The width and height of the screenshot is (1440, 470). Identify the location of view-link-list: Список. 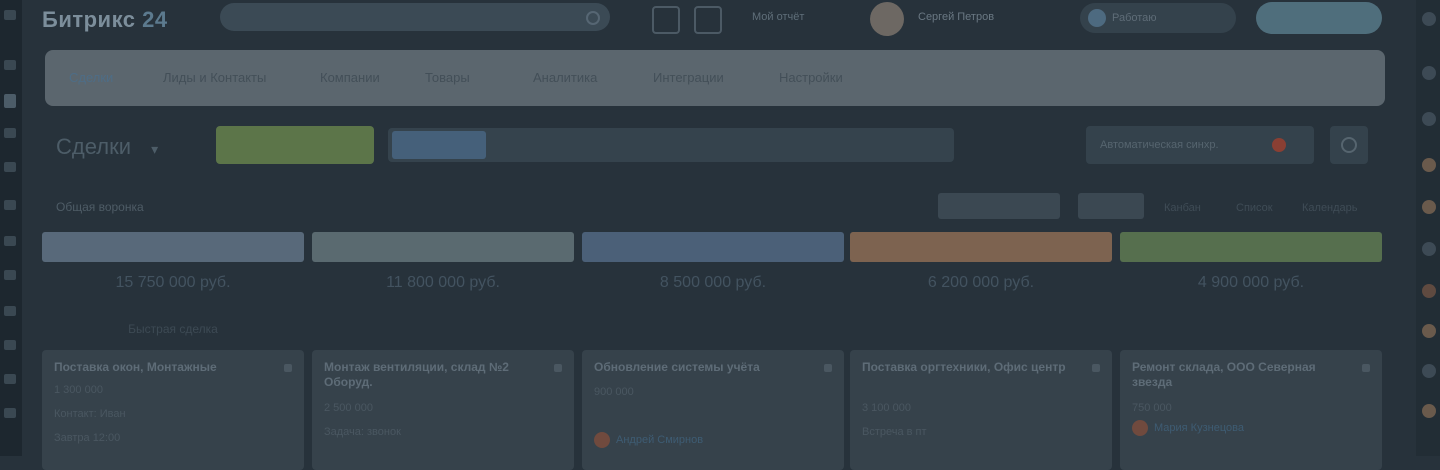
(1254, 208).